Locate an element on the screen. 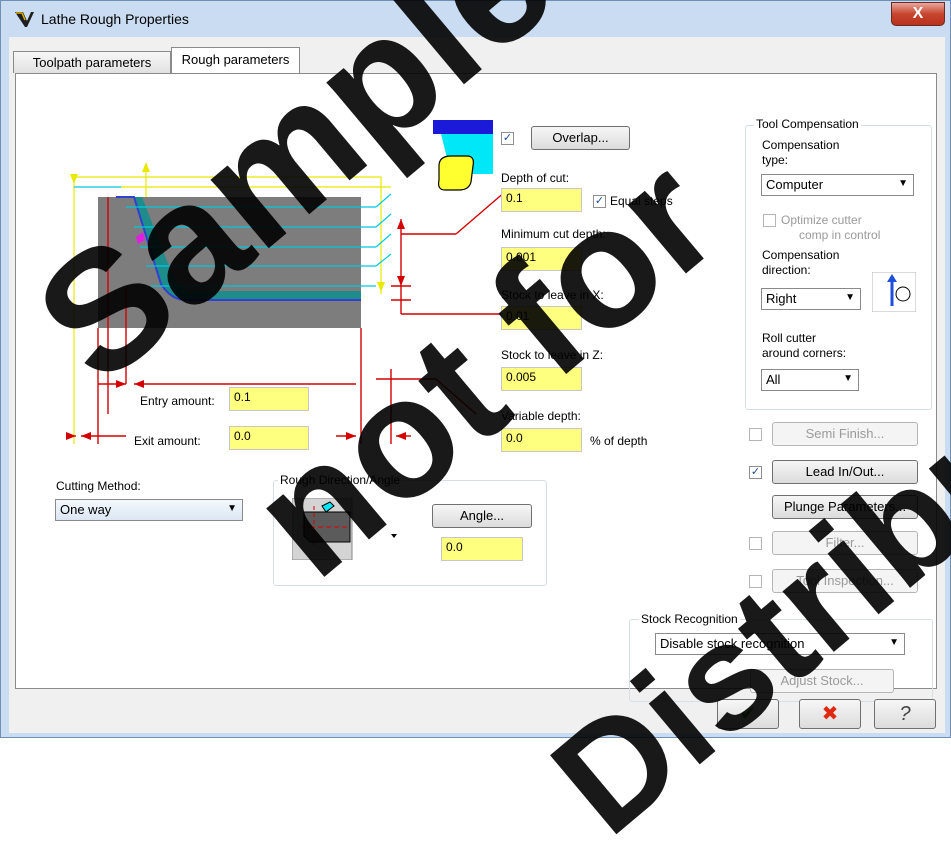 The image size is (951, 868). tab-toolpath-parameters: Toolpath parameters is located at coordinates (92, 62).